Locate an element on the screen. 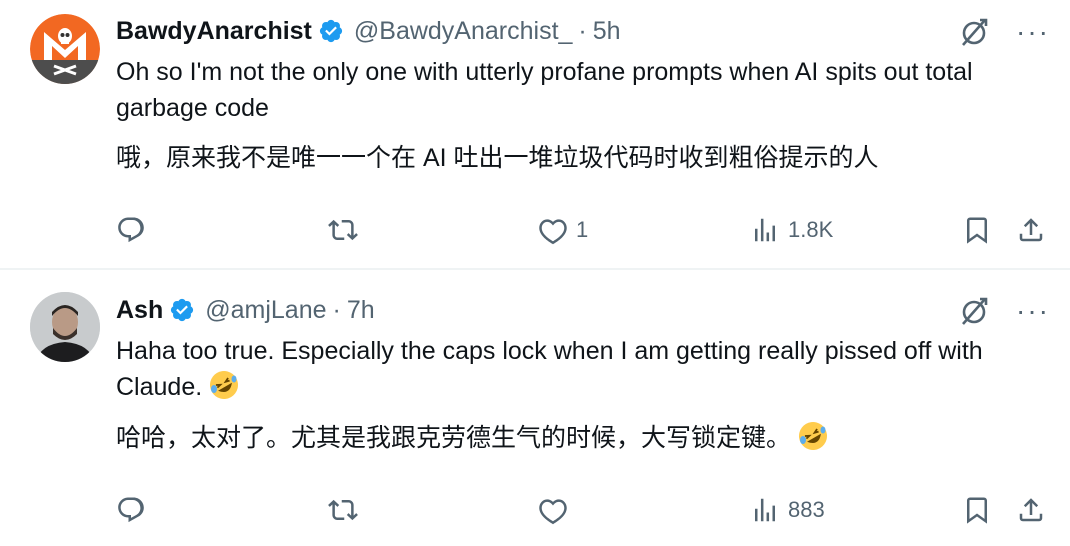 Image resolution: width=1070 pixels, height=546 pixels. view-count: 883 is located at coordinates (806, 509).